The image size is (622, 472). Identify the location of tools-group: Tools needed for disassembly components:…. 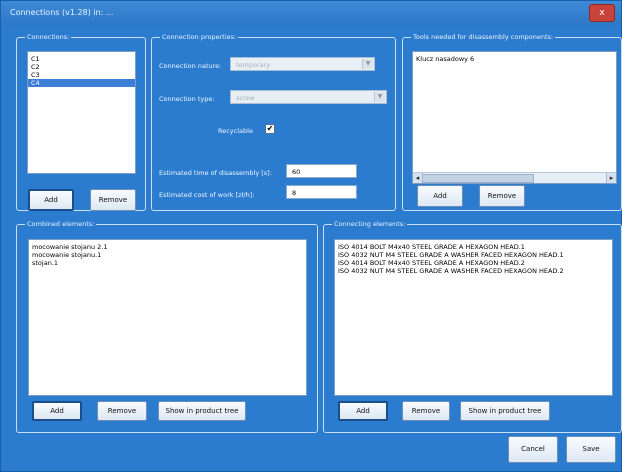
(512, 122).